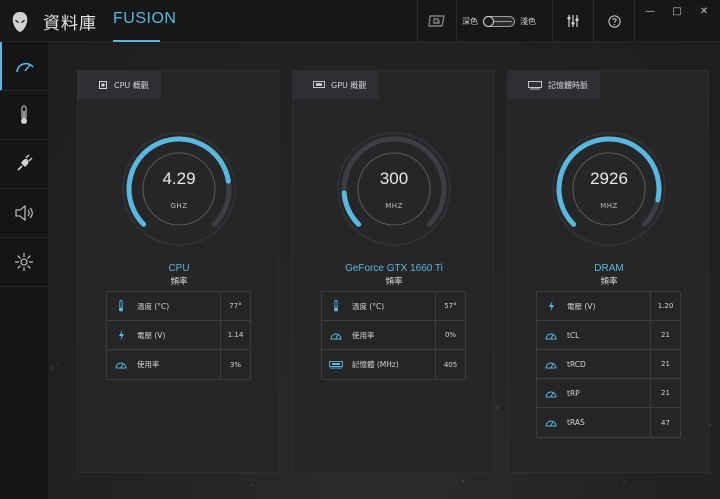 This screenshot has height=499, width=720. I want to click on power-plug-icon, so click(25, 162).